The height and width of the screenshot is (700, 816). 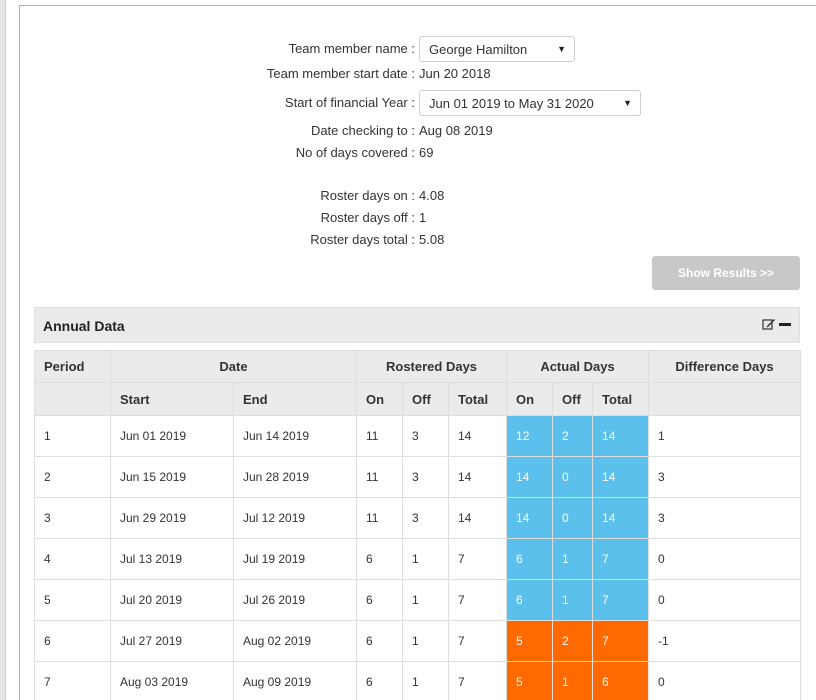 What do you see at coordinates (530, 477) in the screenshot?
I see `cell-actual-on: 14` at bounding box center [530, 477].